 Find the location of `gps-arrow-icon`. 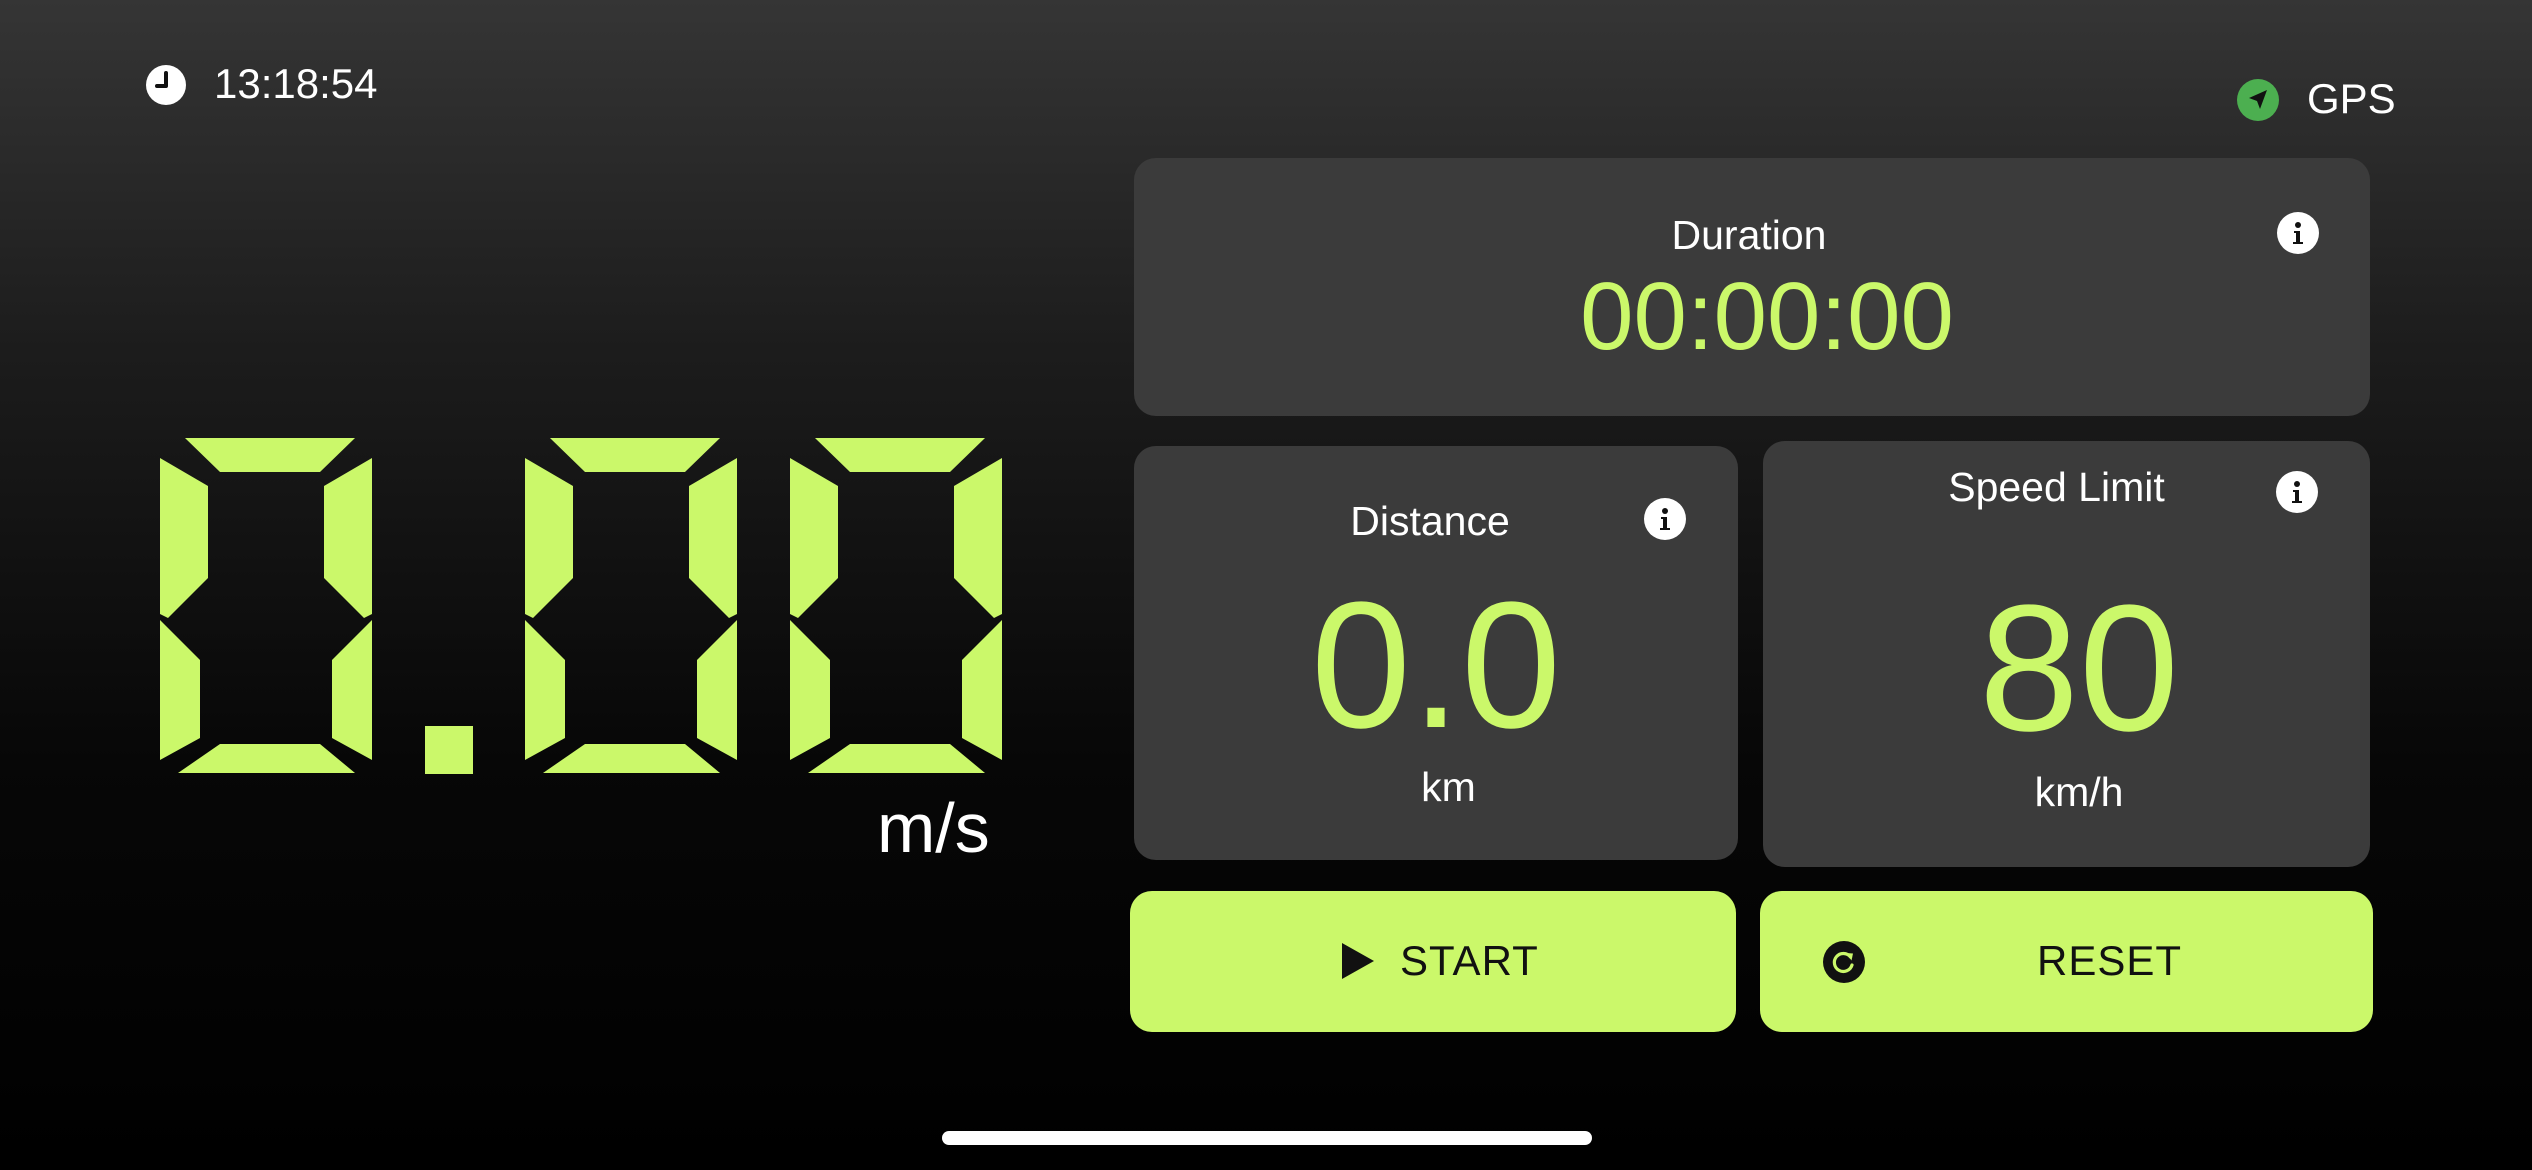

gps-arrow-icon is located at coordinates (2258, 100).